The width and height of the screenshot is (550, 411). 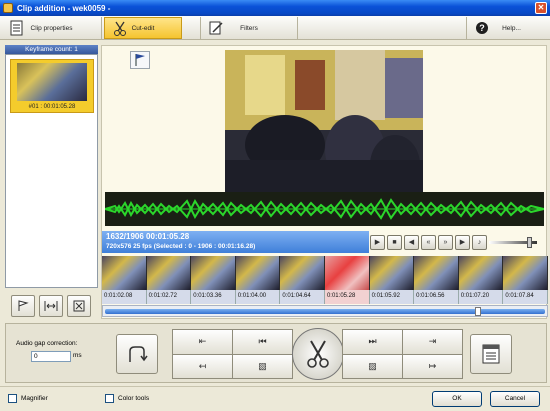 I want to click on audio-waveform, so click(x=324, y=209).